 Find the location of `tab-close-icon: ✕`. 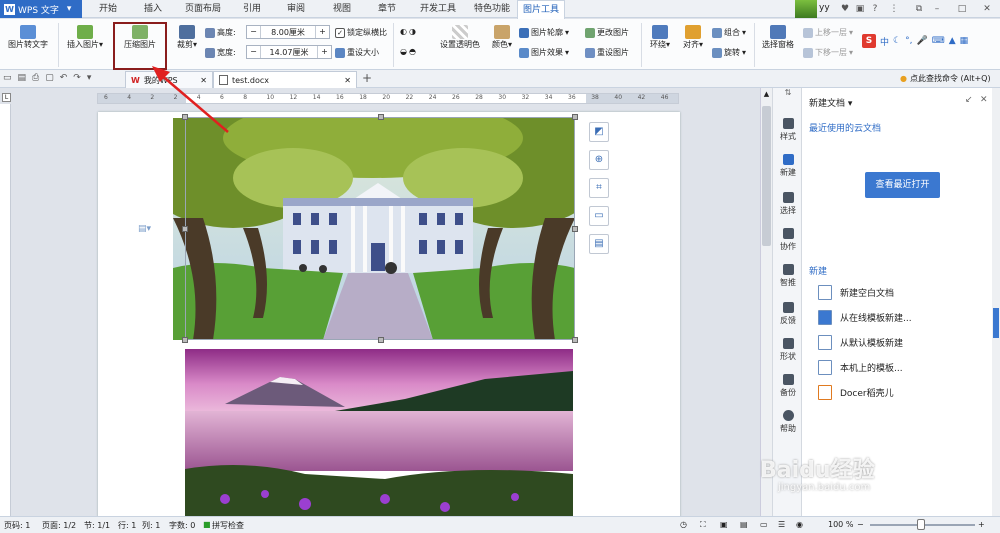

tab-close-icon: ✕ is located at coordinates (347, 80).